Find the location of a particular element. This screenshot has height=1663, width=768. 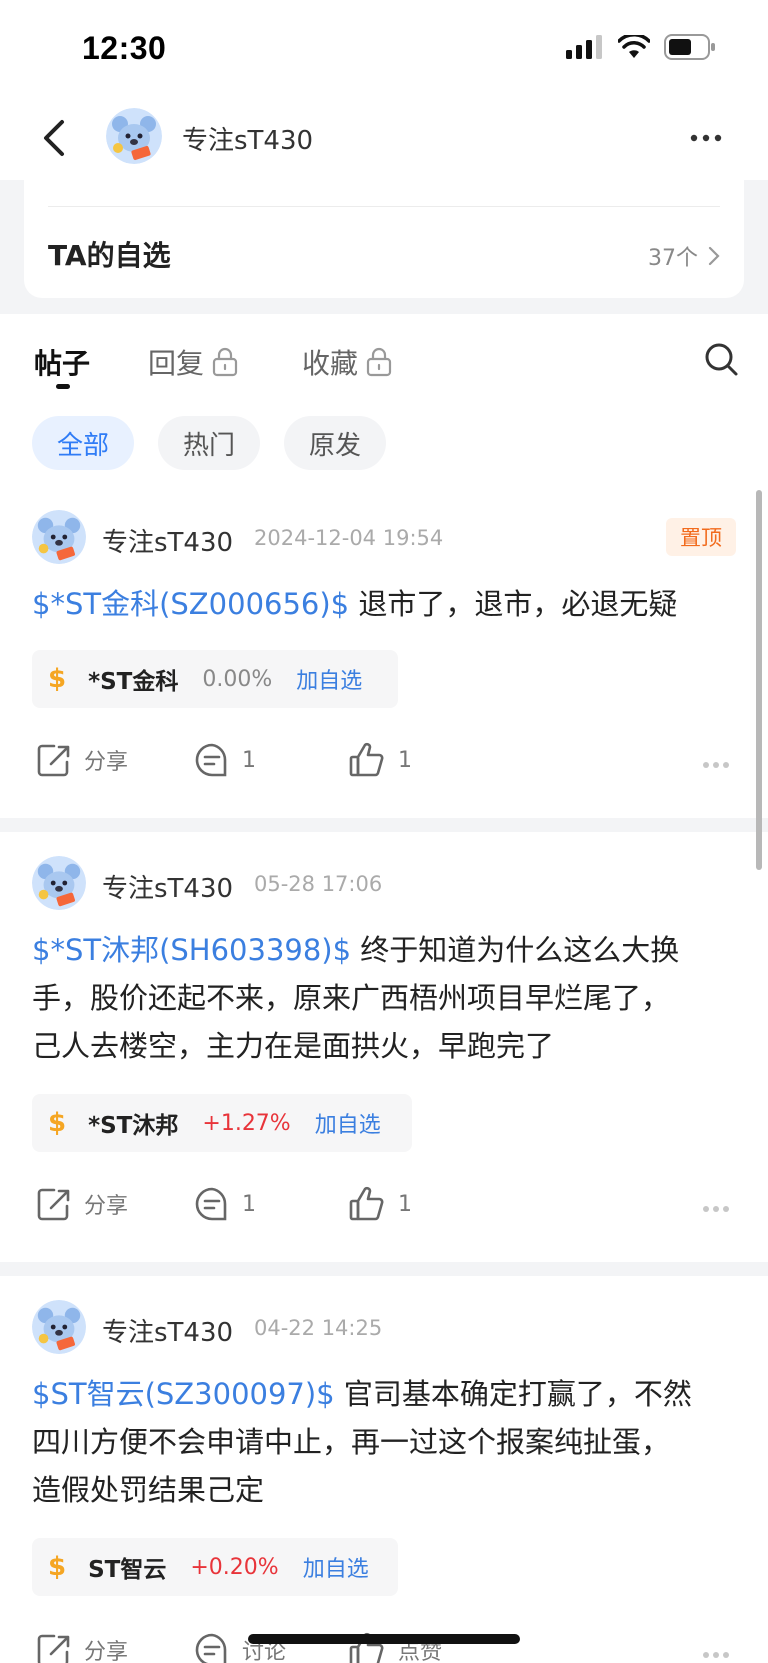

tab-replies: 回复 is located at coordinates (193, 362).